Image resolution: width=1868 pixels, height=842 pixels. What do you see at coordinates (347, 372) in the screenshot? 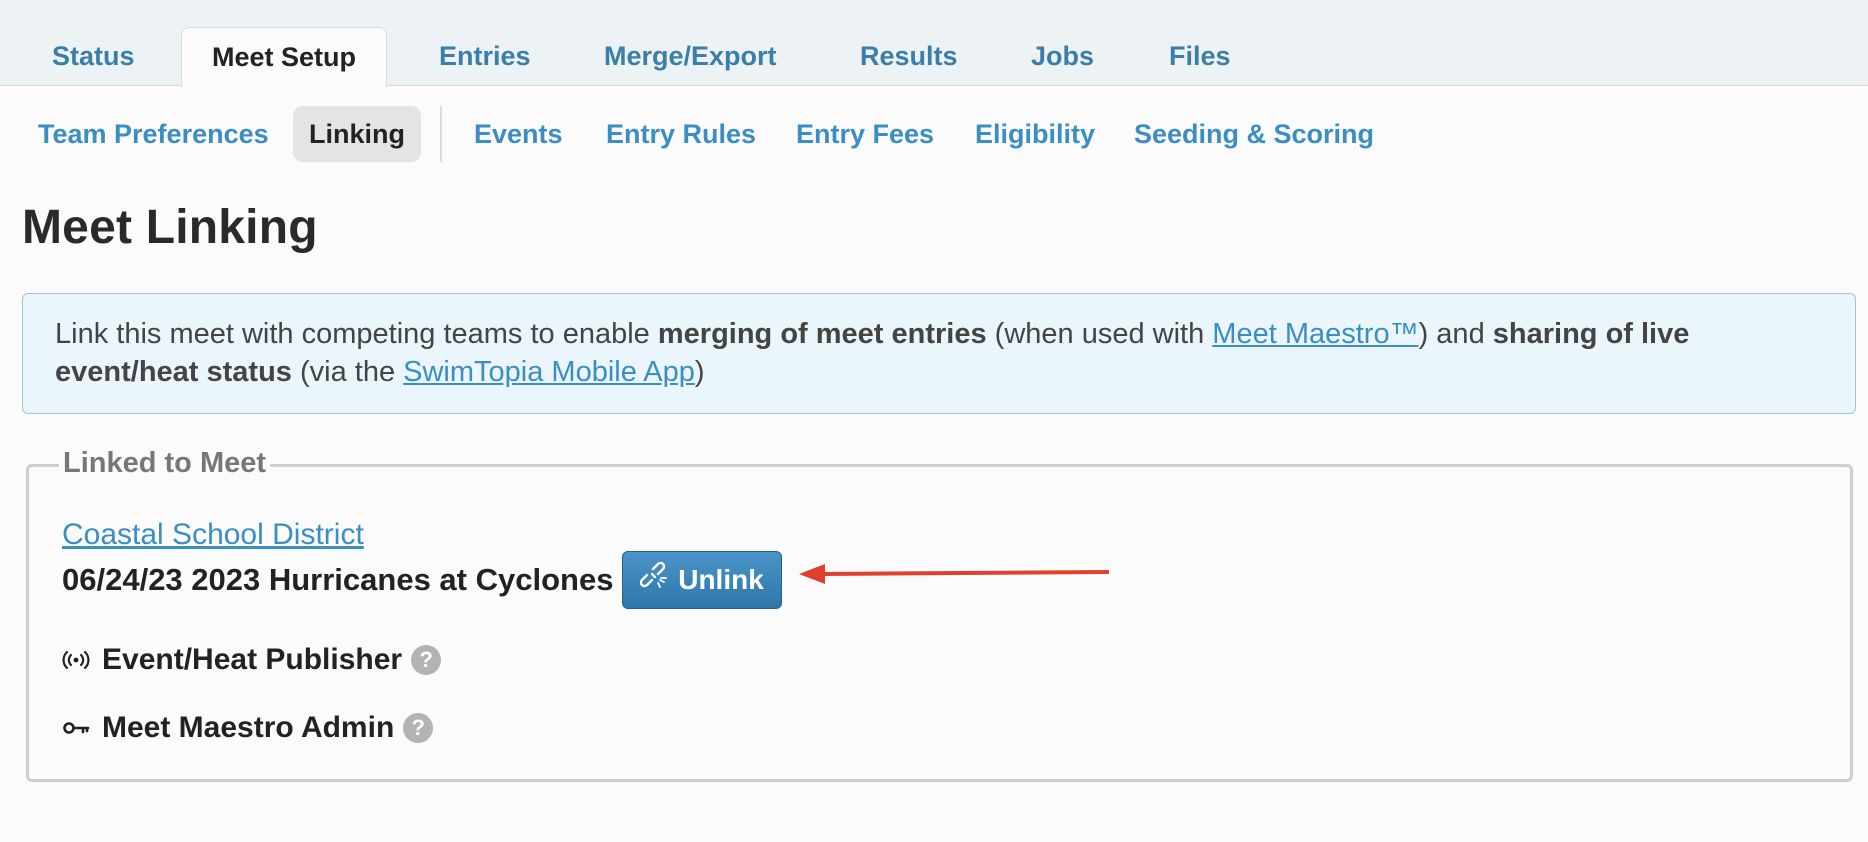
I see `info-text: (via the` at bounding box center [347, 372].